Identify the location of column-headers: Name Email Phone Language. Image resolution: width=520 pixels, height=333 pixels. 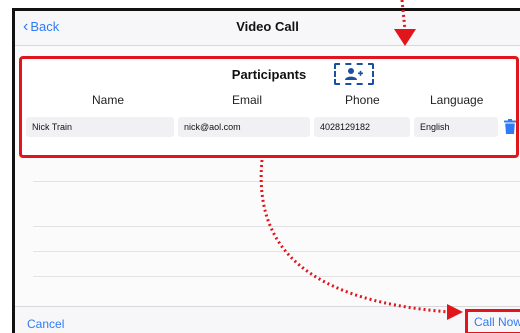
(269, 102).